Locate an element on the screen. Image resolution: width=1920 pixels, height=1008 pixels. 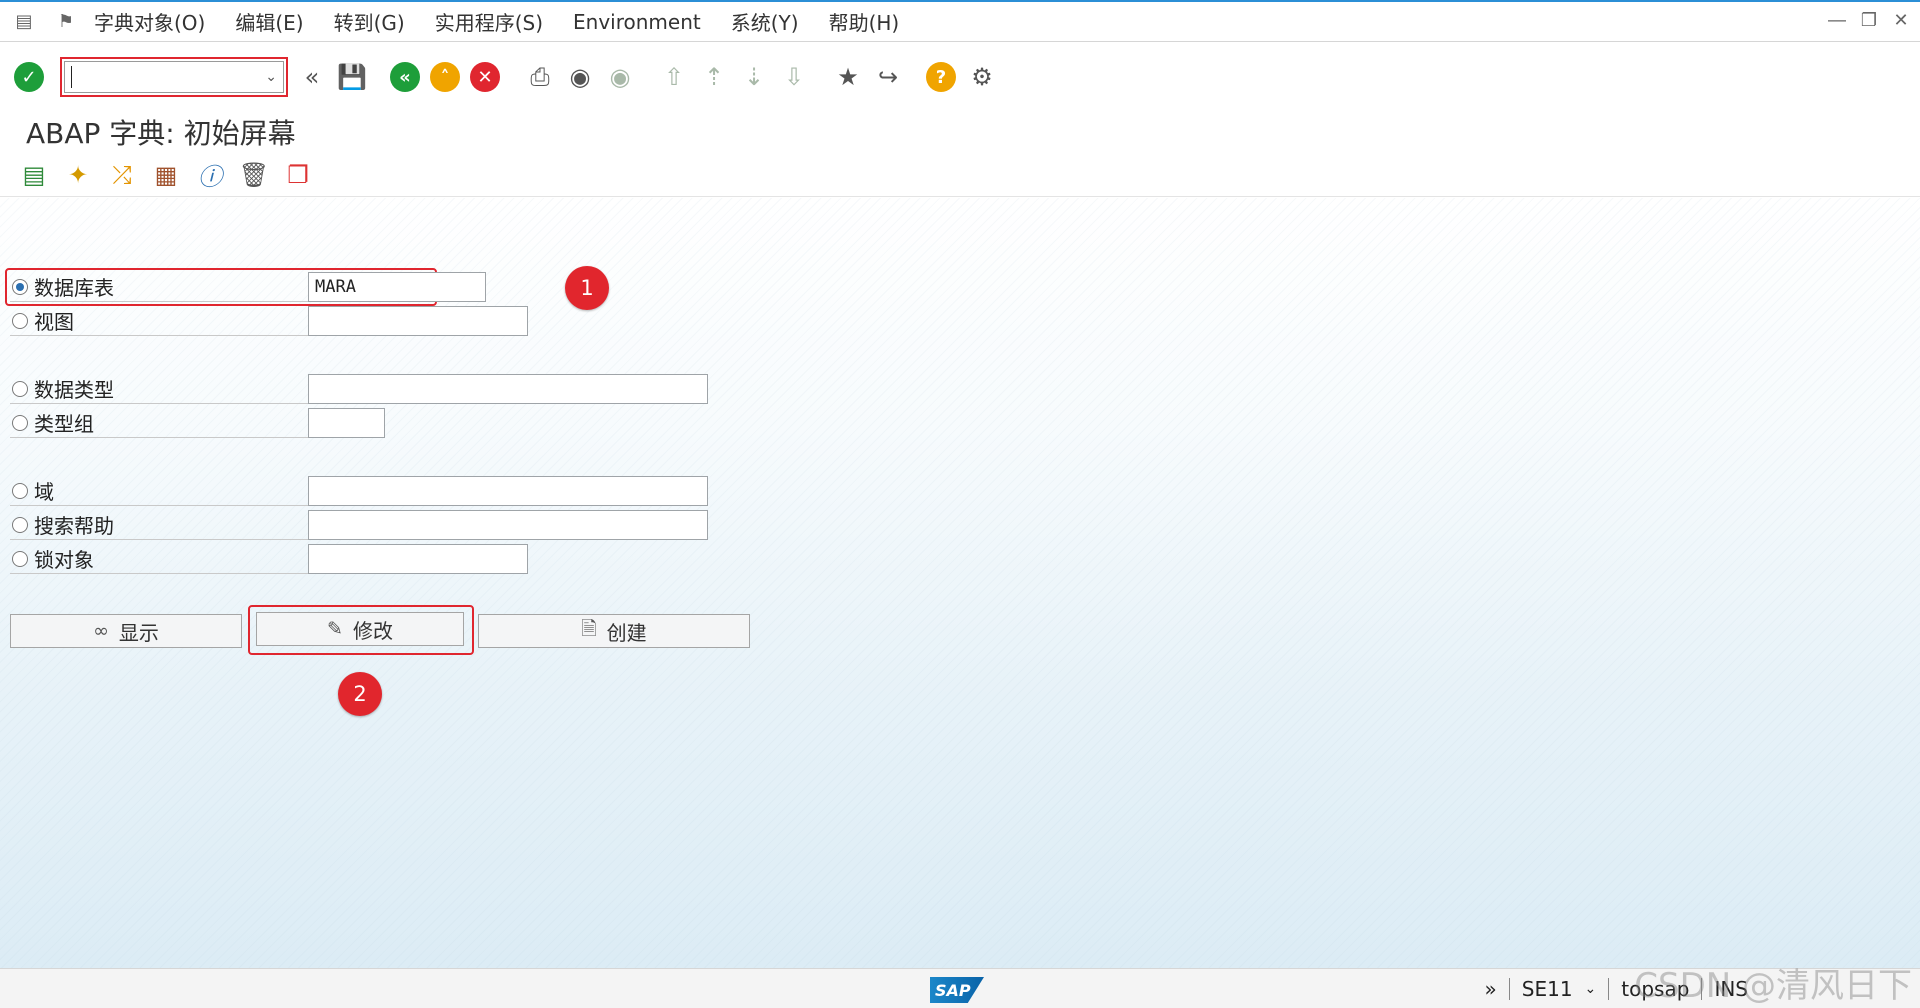
hierarchy-icon: ▦ is located at coordinates (166, 175).